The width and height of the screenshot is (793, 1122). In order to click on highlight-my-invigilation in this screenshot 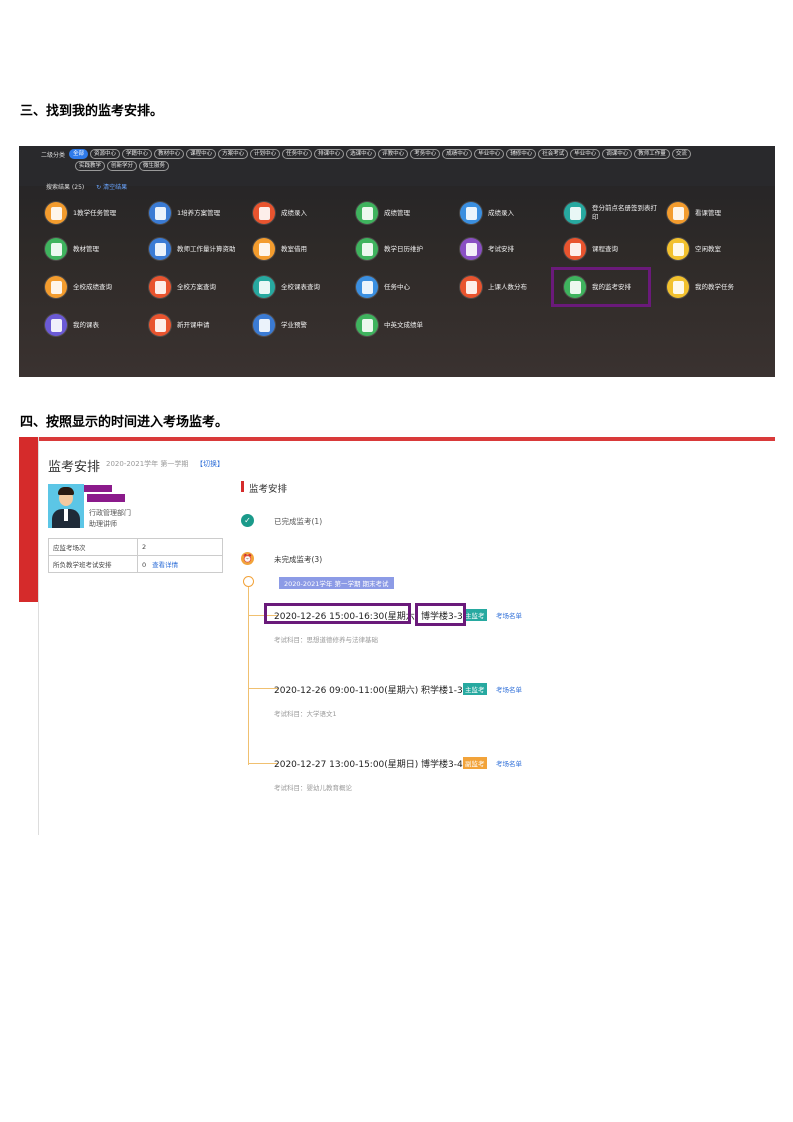, I will do `click(601, 287)`.